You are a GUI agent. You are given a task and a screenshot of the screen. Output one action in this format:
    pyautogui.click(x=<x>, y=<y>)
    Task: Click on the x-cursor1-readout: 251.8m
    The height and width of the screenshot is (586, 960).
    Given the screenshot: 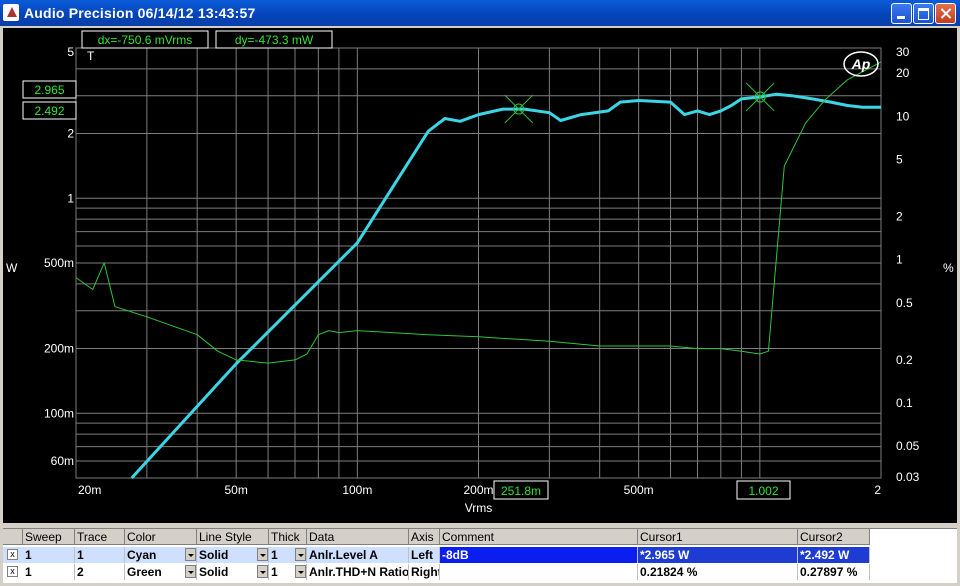 What is the action you would take?
    pyautogui.click(x=521, y=491)
    